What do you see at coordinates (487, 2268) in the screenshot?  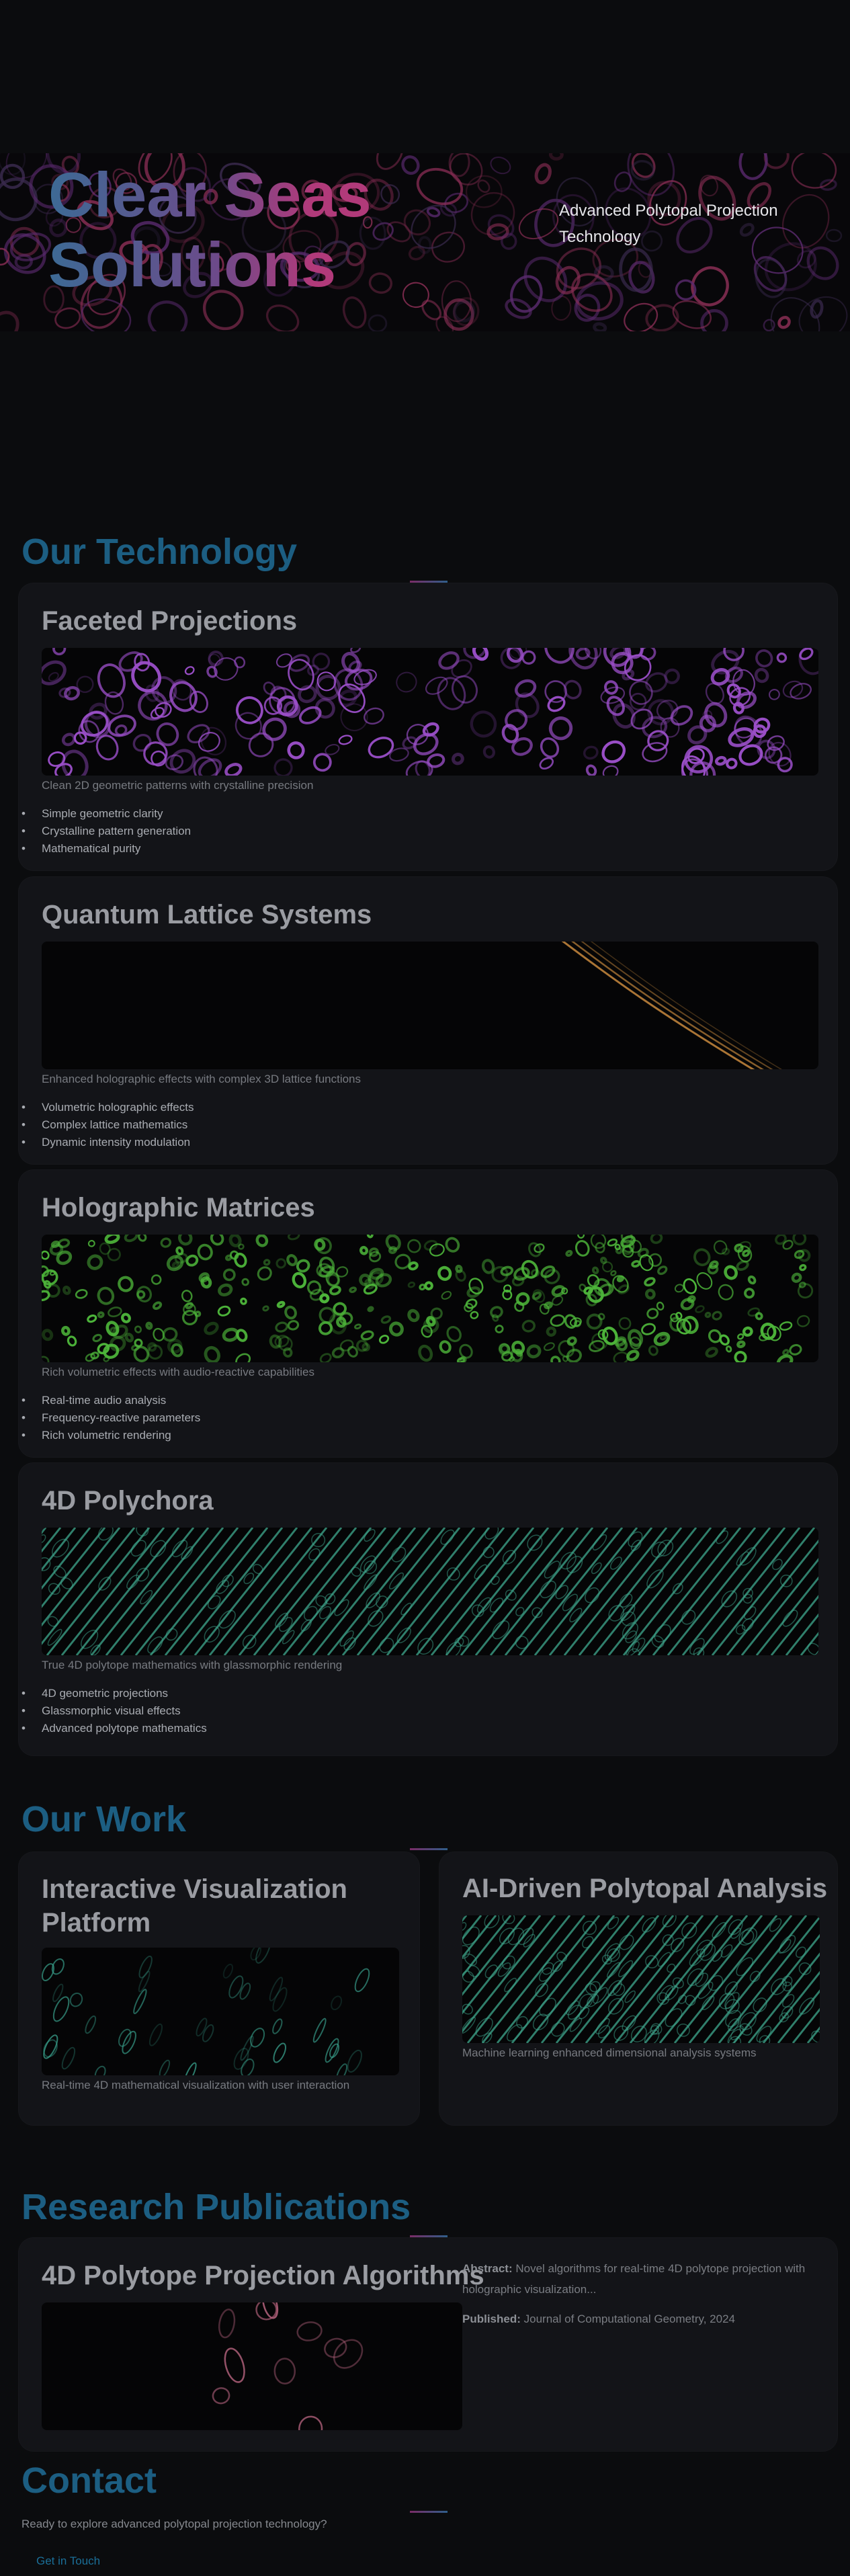 I see `abstract-label: Abstract:` at bounding box center [487, 2268].